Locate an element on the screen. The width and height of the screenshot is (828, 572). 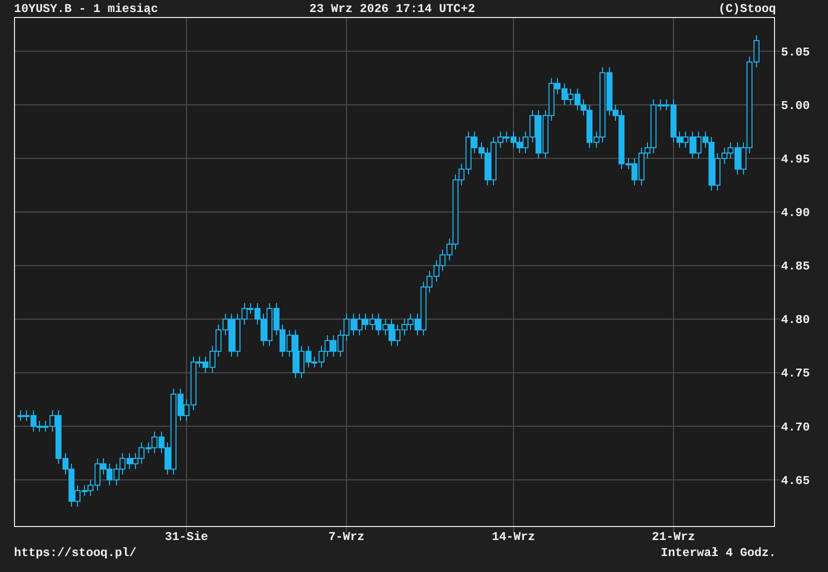
y-axis-label: 4.80 is located at coordinates (795, 320).